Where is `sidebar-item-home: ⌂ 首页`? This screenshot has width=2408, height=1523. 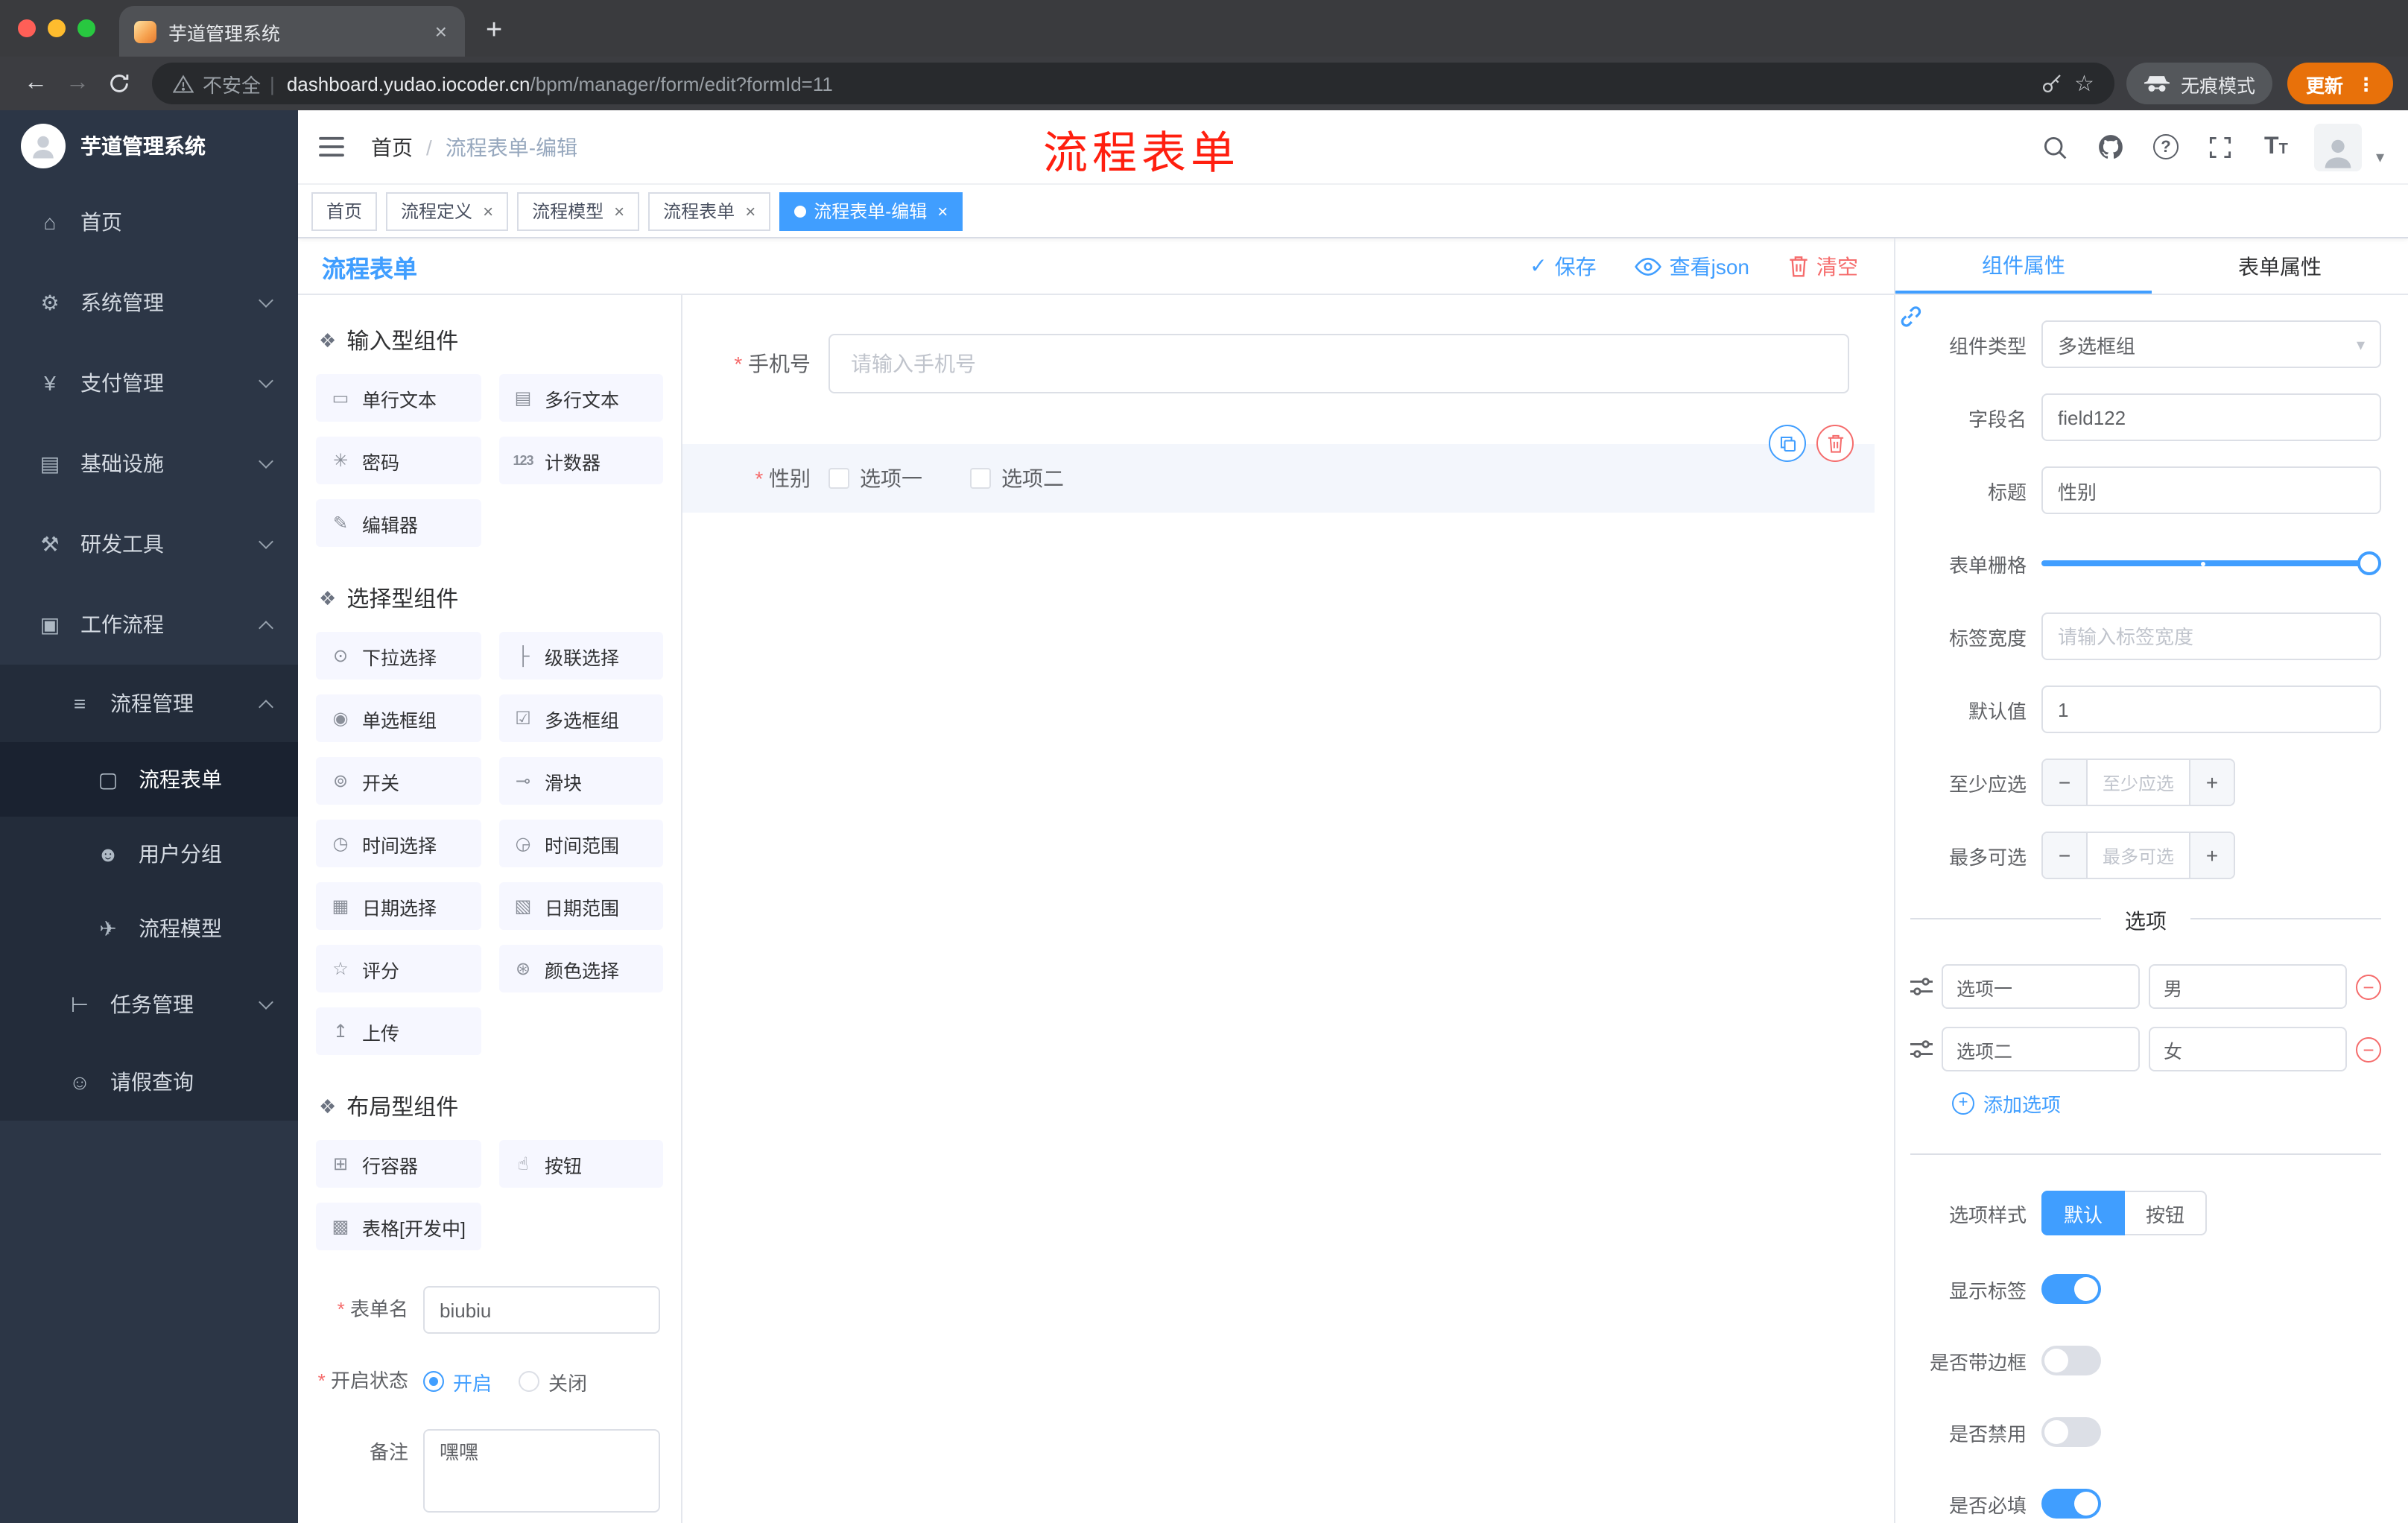 sidebar-item-home: ⌂ 首页 is located at coordinates (149, 222).